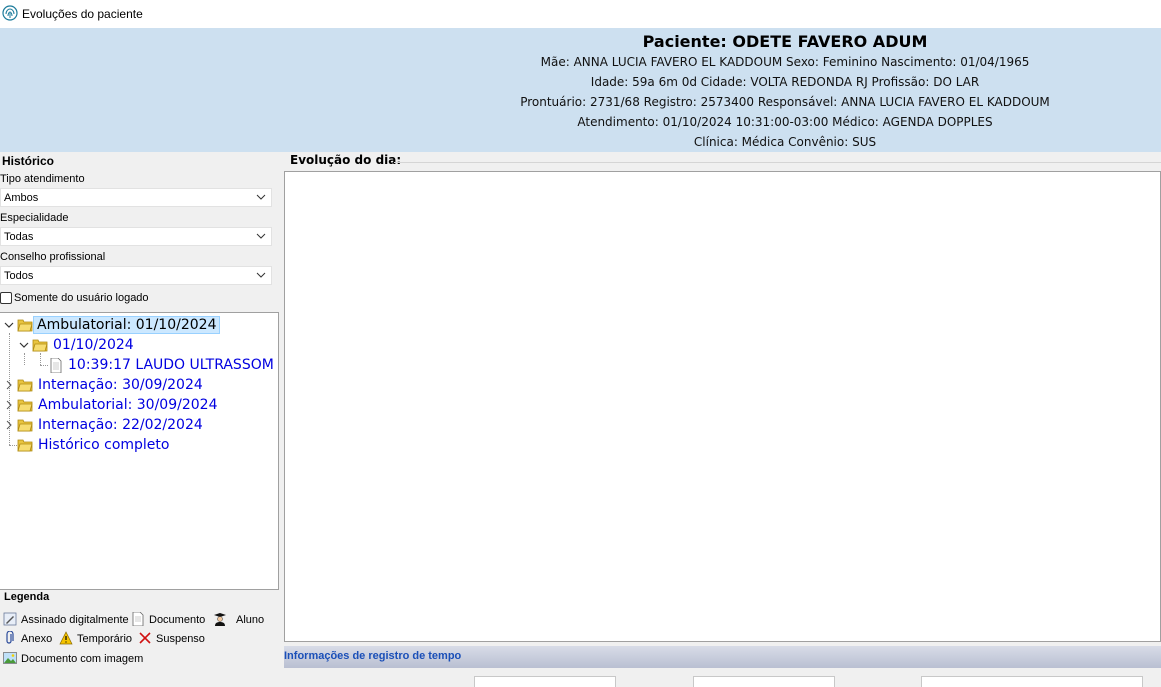  What do you see at coordinates (81, 298) in the screenshot?
I see `somente-usuario-label: Somente do usuário logado` at bounding box center [81, 298].